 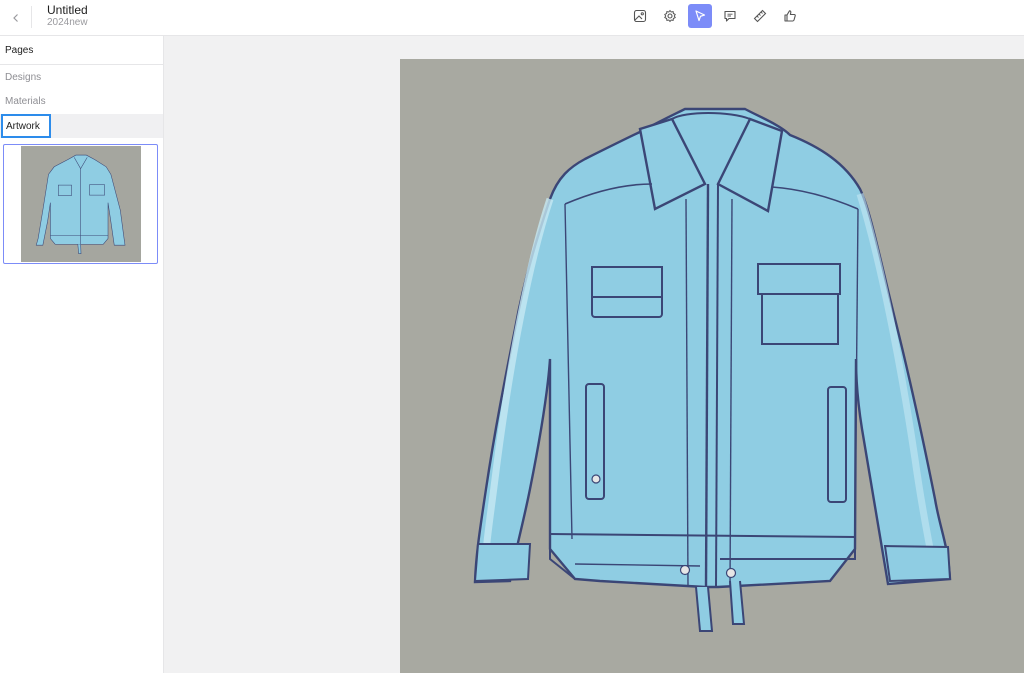 What do you see at coordinates (67, 22) in the screenshot?
I see `document-subtitle: 2024new` at bounding box center [67, 22].